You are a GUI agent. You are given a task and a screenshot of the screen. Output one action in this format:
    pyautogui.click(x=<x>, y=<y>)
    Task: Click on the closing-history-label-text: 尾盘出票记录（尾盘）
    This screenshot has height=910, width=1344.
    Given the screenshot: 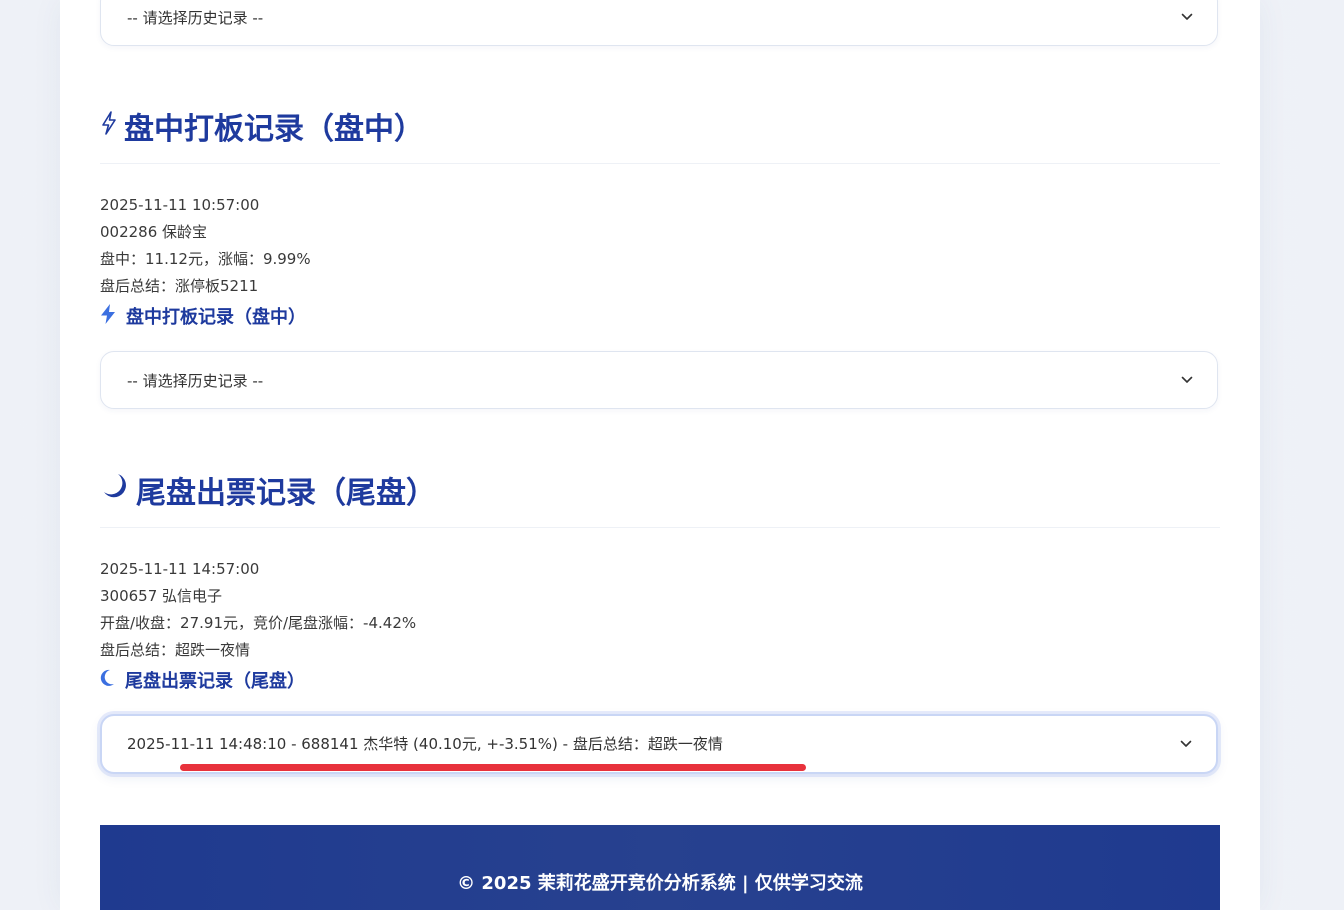 What is the action you would take?
    pyautogui.click(x=215, y=681)
    